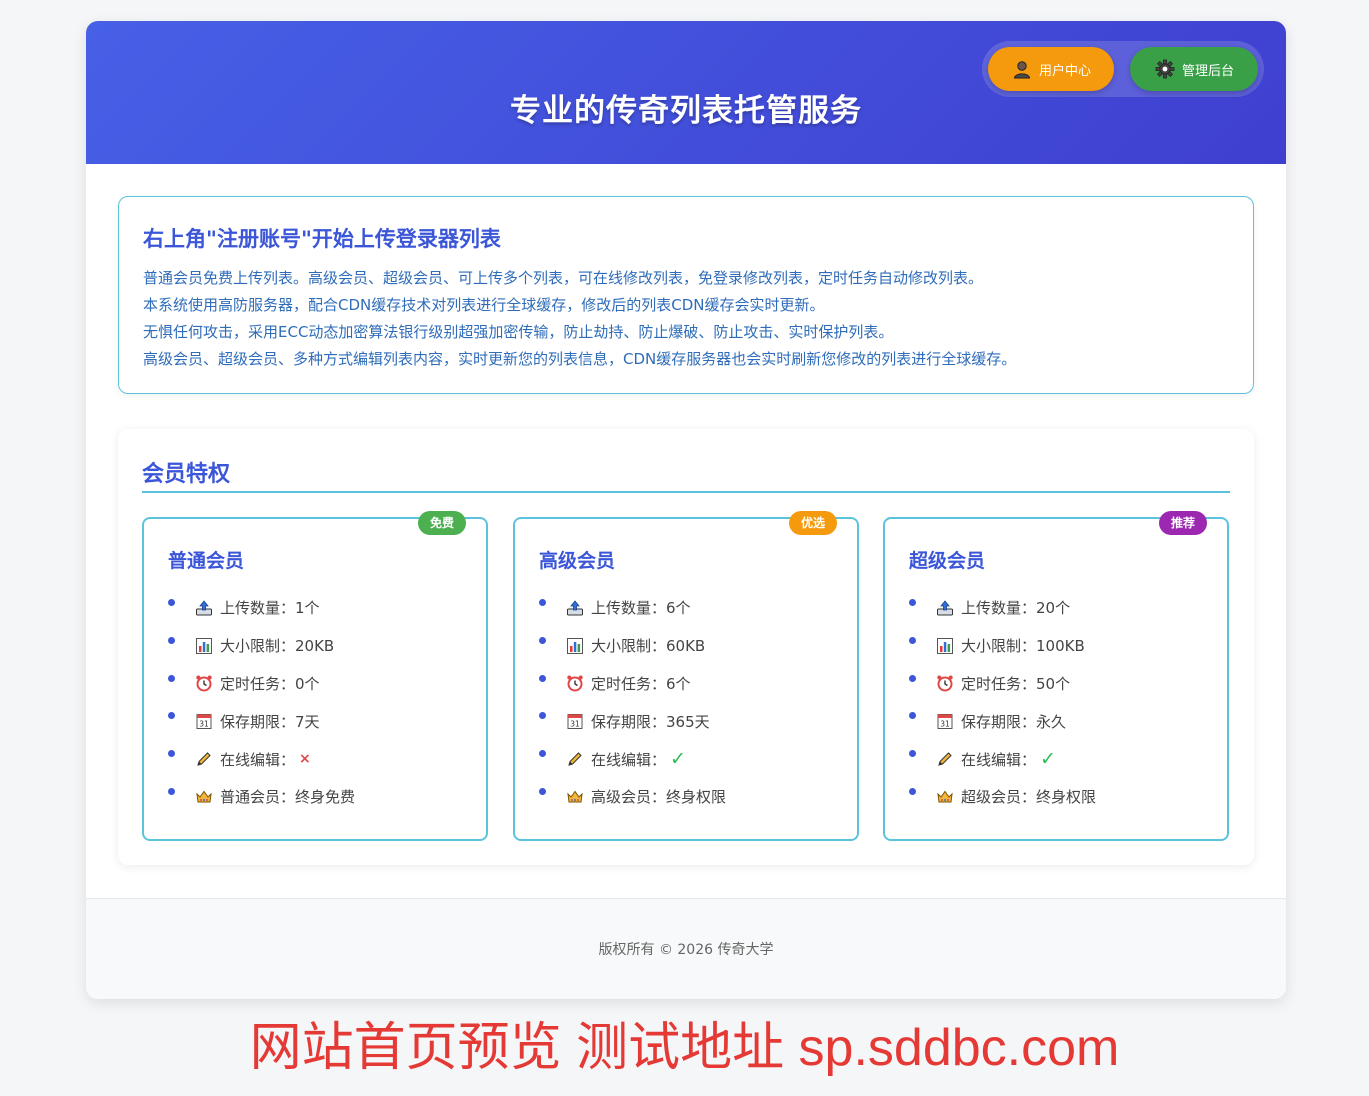 Image resolution: width=1369 pixels, height=1096 pixels. What do you see at coordinates (684, 1048) in the screenshot?
I see `preview-banner: 网站首页预览 测试地址 sp.sddbc.com` at bounding box center [684, 1048].